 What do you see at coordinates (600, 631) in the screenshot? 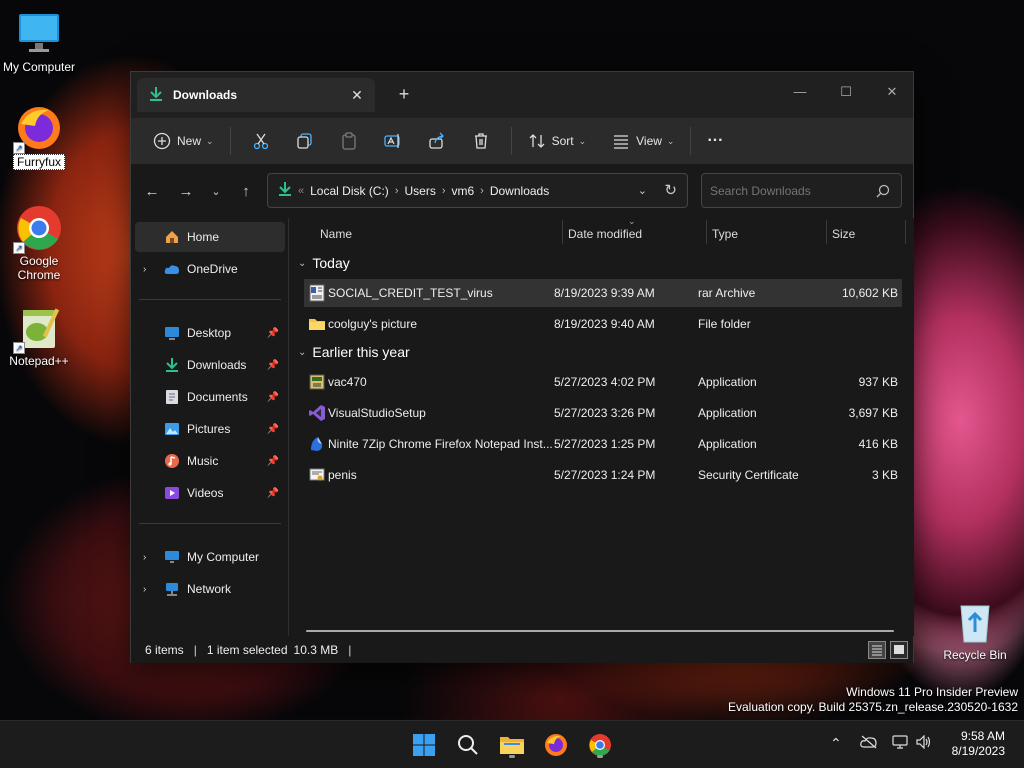
I see `horizontal-scrollbar` at bounding box center [600, 631].